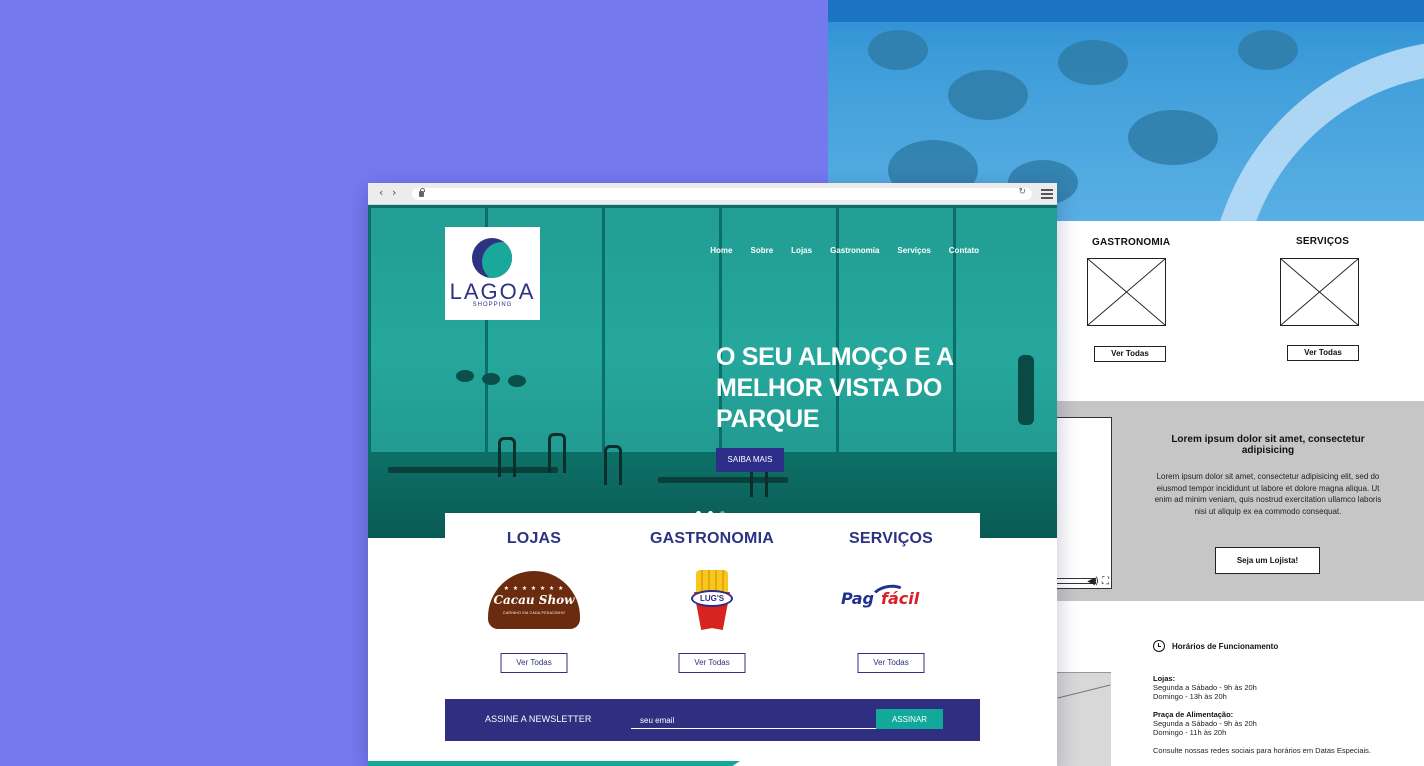  Describe the element at coordinates (909, 719) in the screenshot. I see `assinar-button: ASSINAR` at that location.